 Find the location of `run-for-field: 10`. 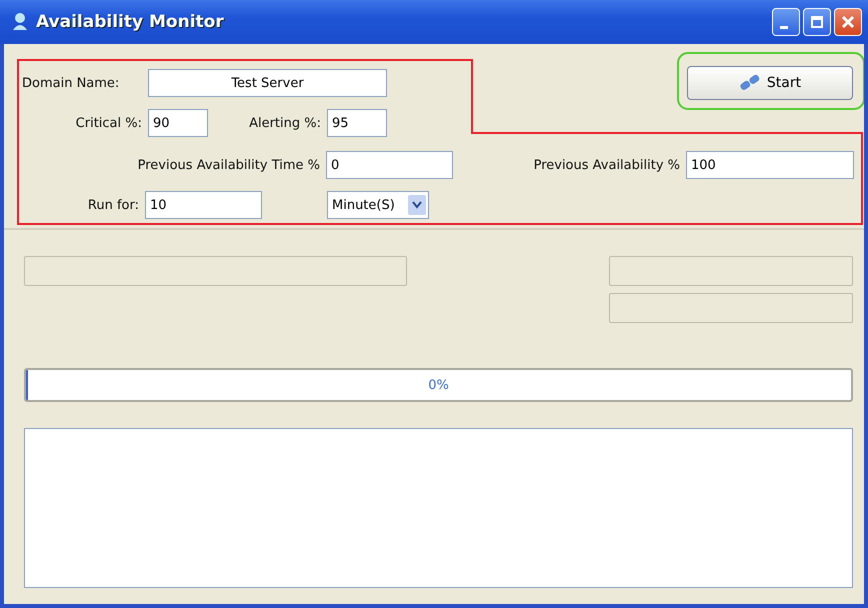

run-for-field: 10 is located at coordinates (203, 205).